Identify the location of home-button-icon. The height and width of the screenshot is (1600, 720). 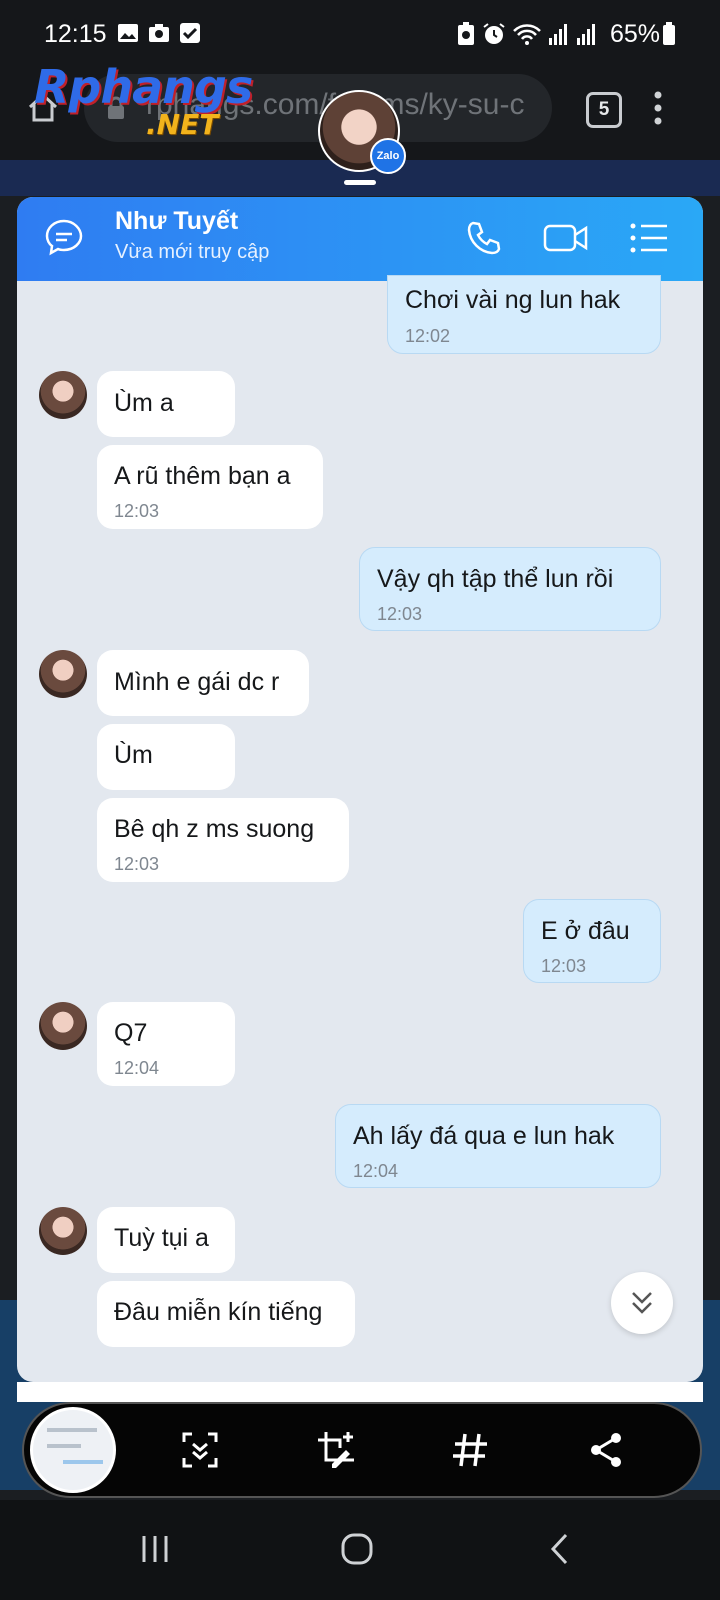
(357, 1549).